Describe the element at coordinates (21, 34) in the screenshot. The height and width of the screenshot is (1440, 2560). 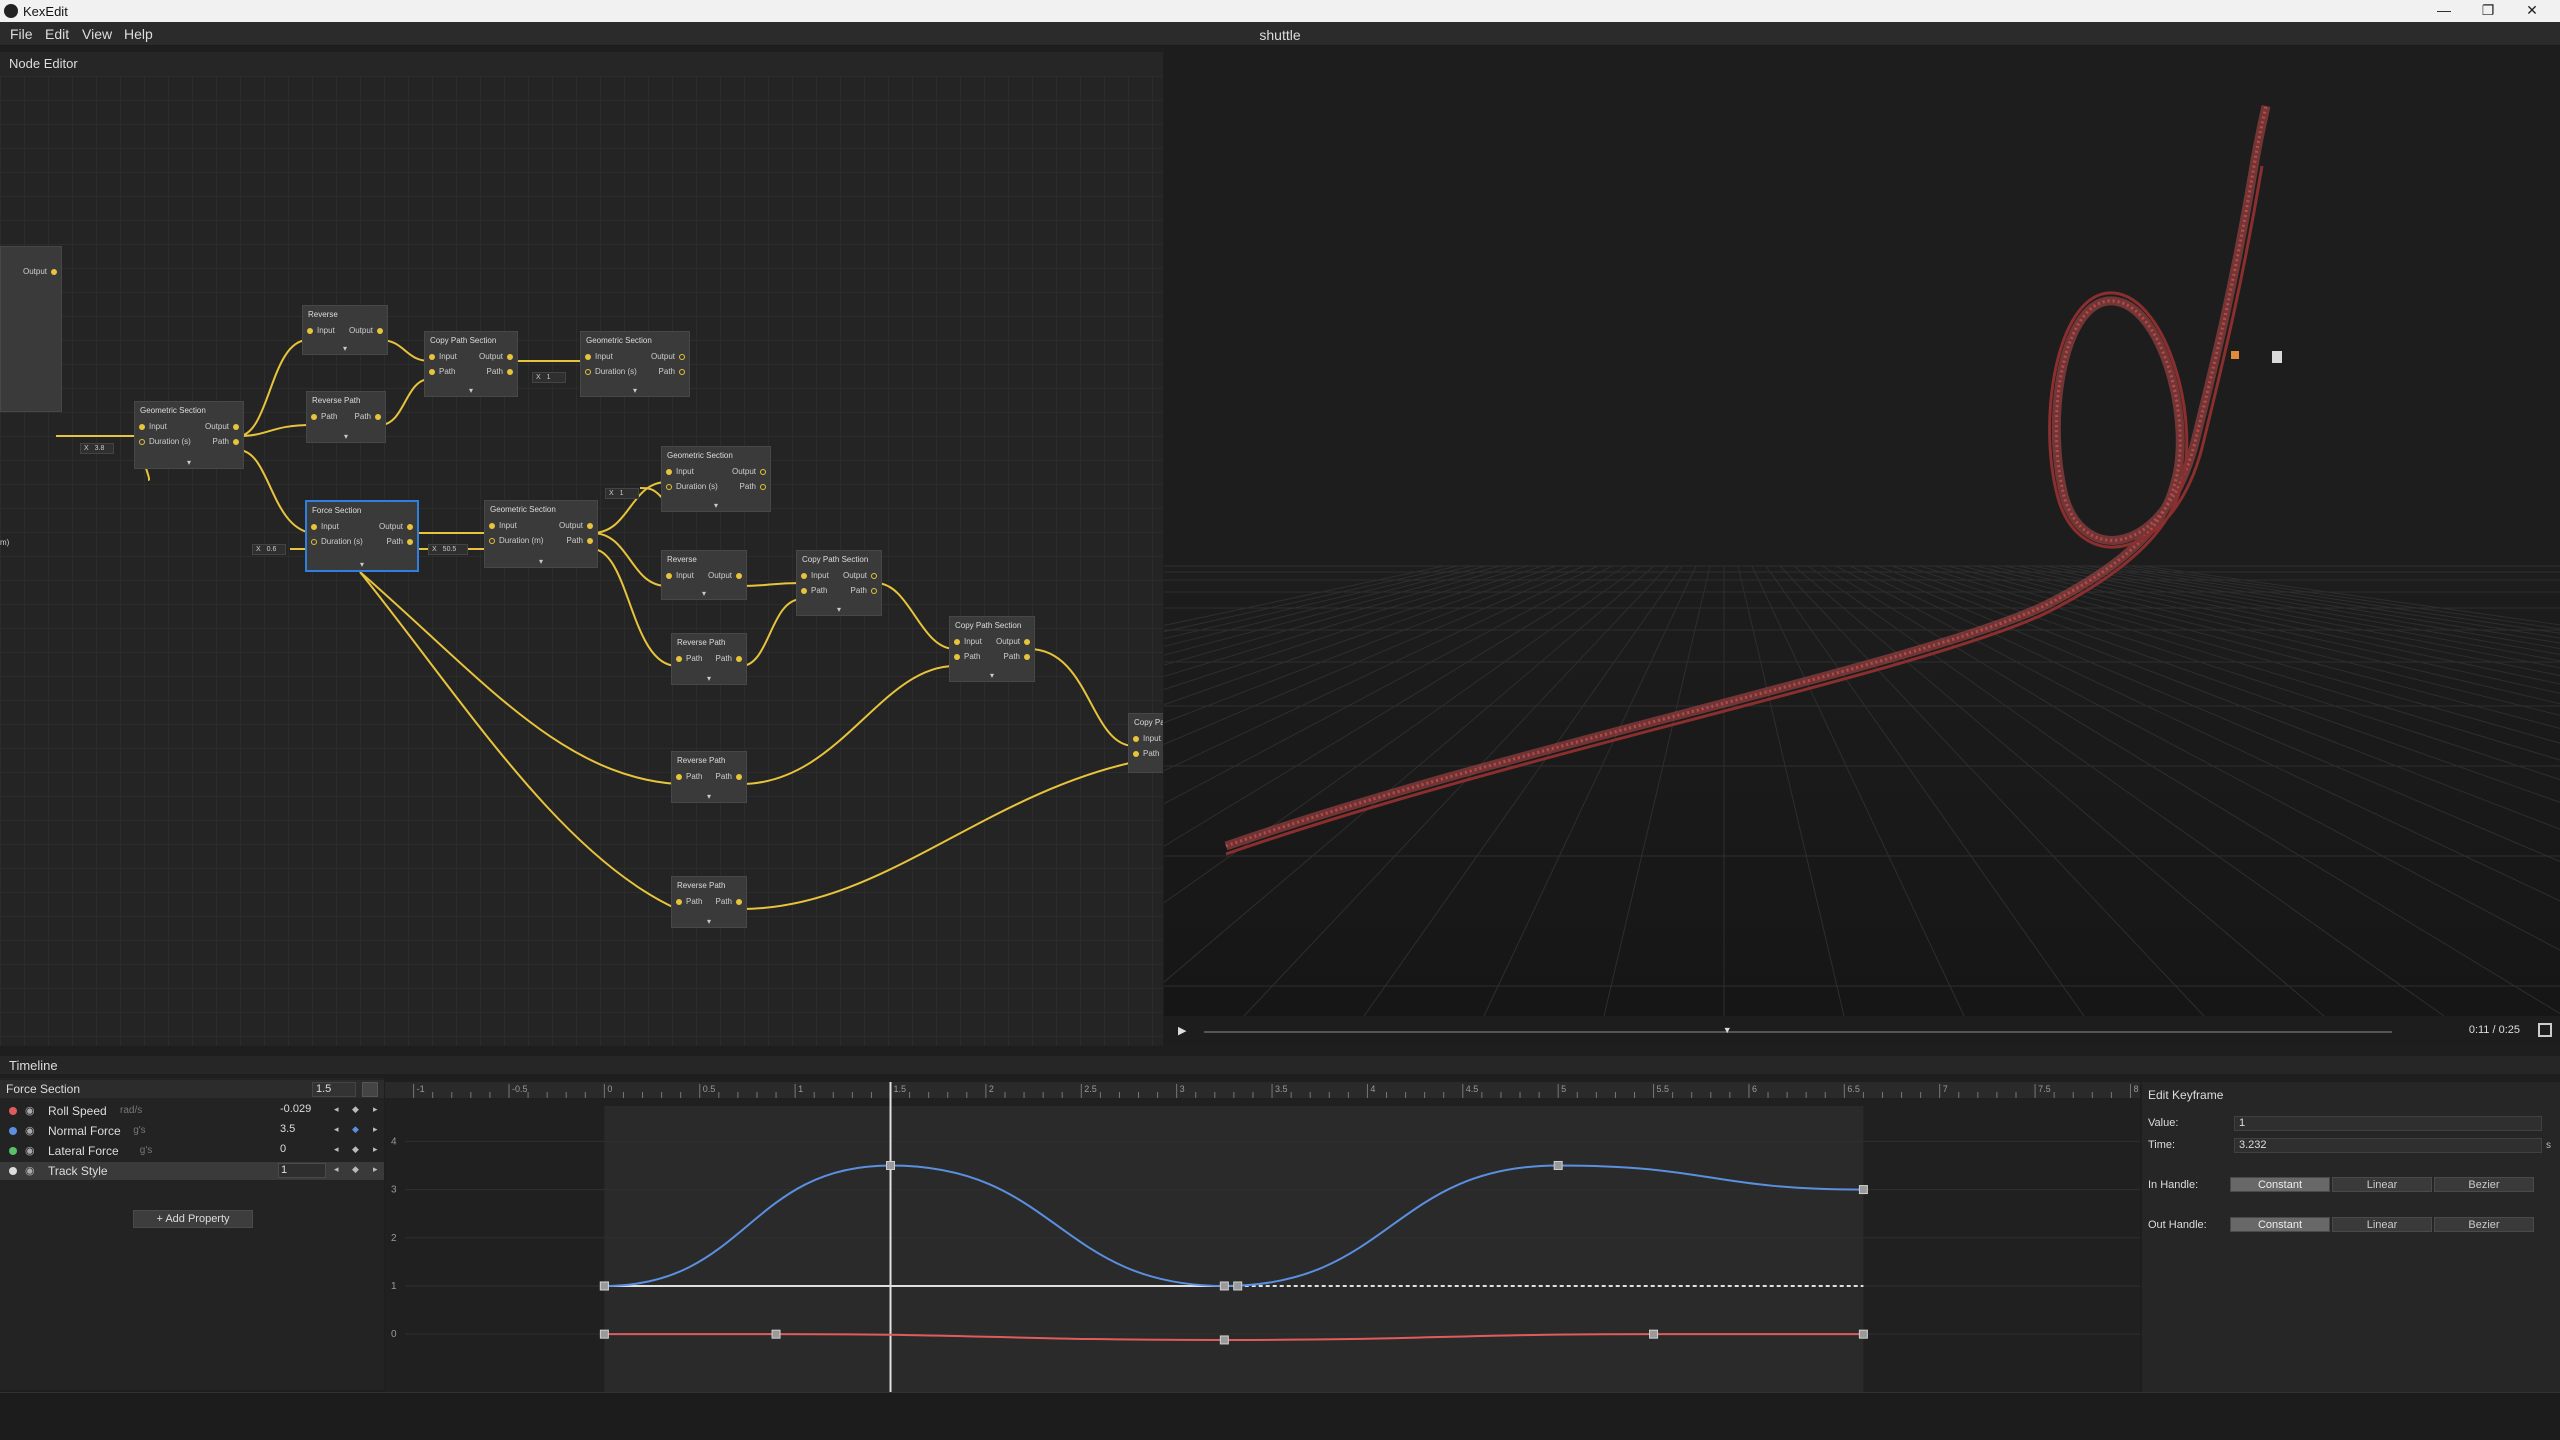
I see `menu-file: File` at that location.